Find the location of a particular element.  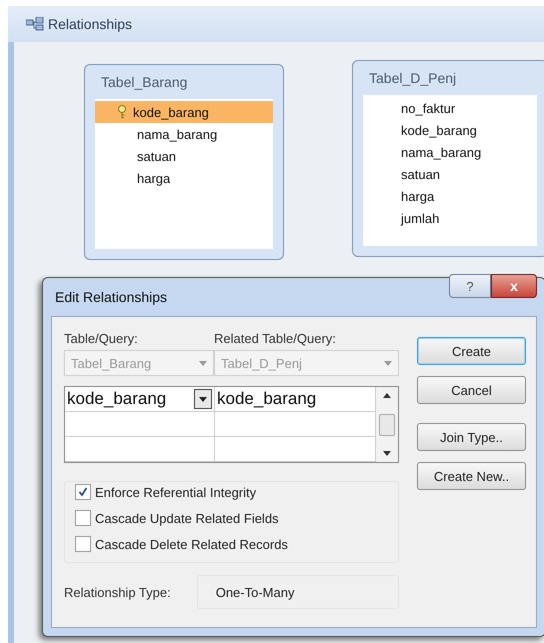

window-title: Relationships is located at coordinates (90, 24).